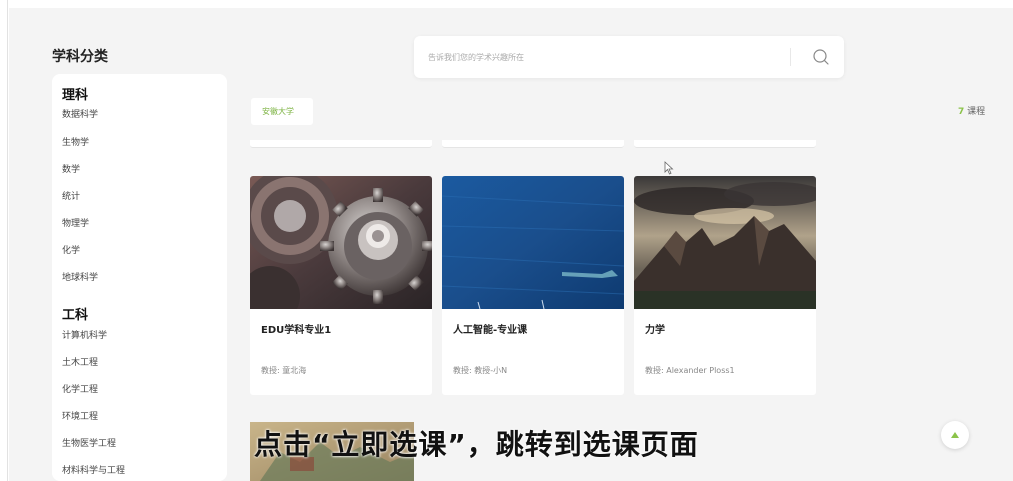  I want to click on course-teacher: 教授: Alexander Ploss1, so click(690, 370).